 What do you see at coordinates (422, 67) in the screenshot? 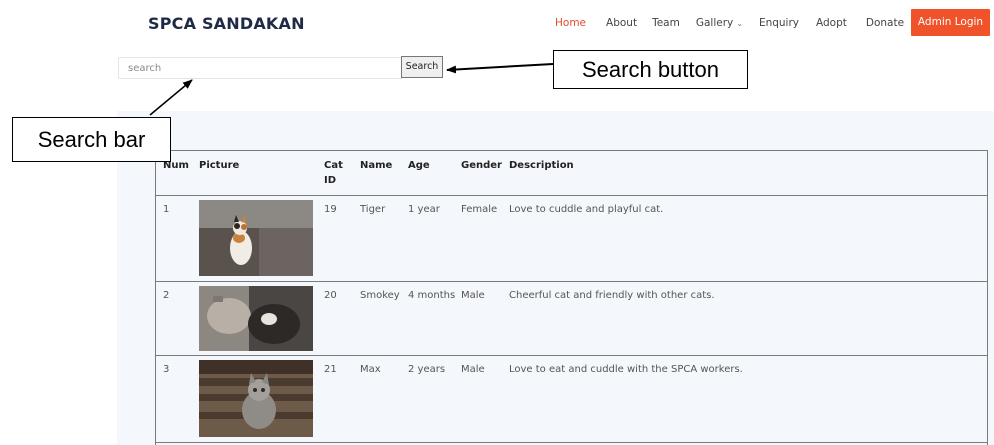
I see `search-button: Search` at bounding box center [422, 67].